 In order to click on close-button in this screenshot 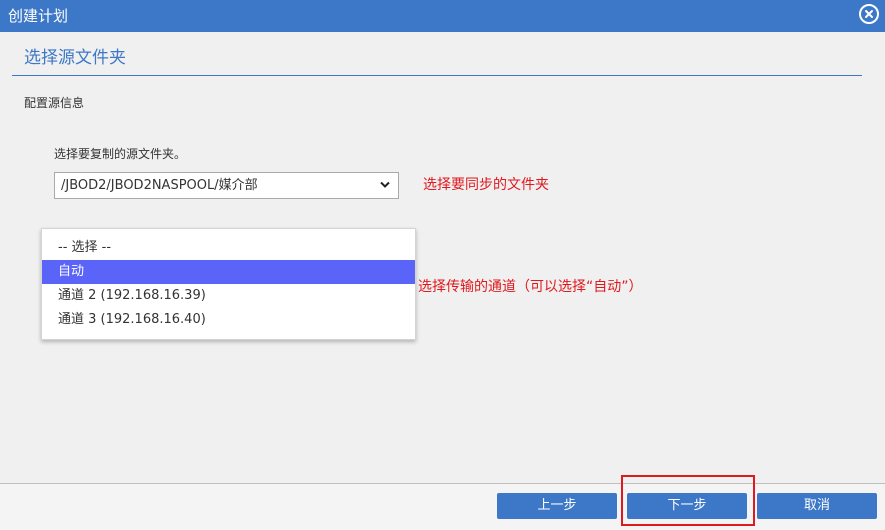, I will do `click(869, 14)`.